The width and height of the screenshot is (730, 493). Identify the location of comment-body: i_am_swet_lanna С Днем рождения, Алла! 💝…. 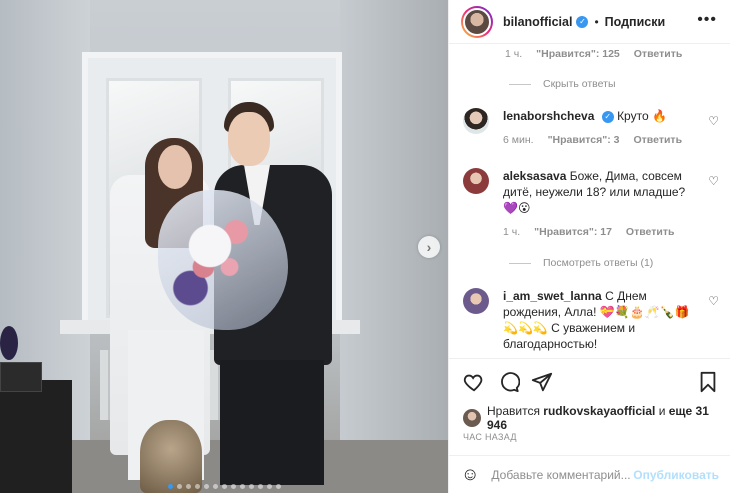
(598, 320).